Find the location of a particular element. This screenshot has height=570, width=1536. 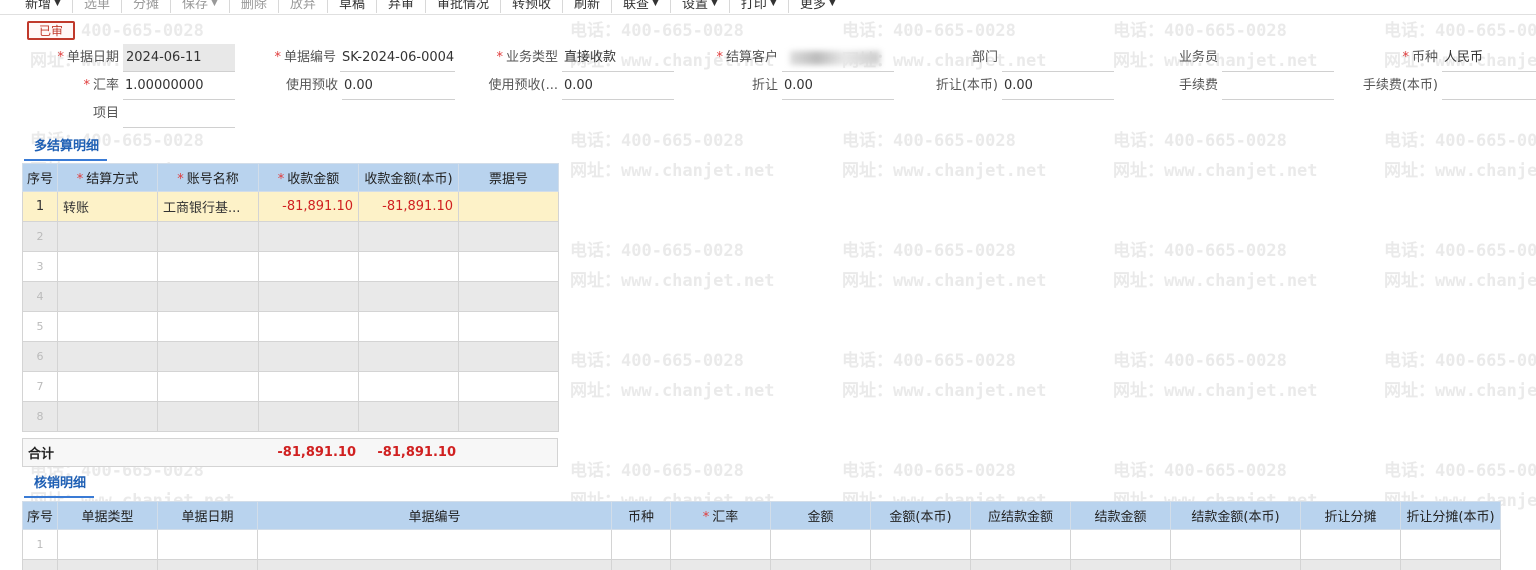

tab-verify-detail: 核销明细 is located at coordinates (59, 485).